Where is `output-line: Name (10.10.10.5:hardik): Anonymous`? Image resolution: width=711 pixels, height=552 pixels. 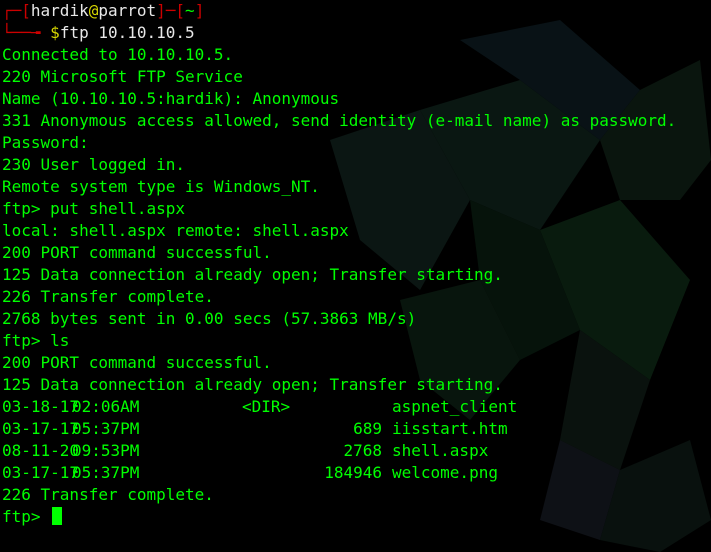
output-line: Name (10.10.10.5:hardik): Anonymous is located at coordinates (171, 98).